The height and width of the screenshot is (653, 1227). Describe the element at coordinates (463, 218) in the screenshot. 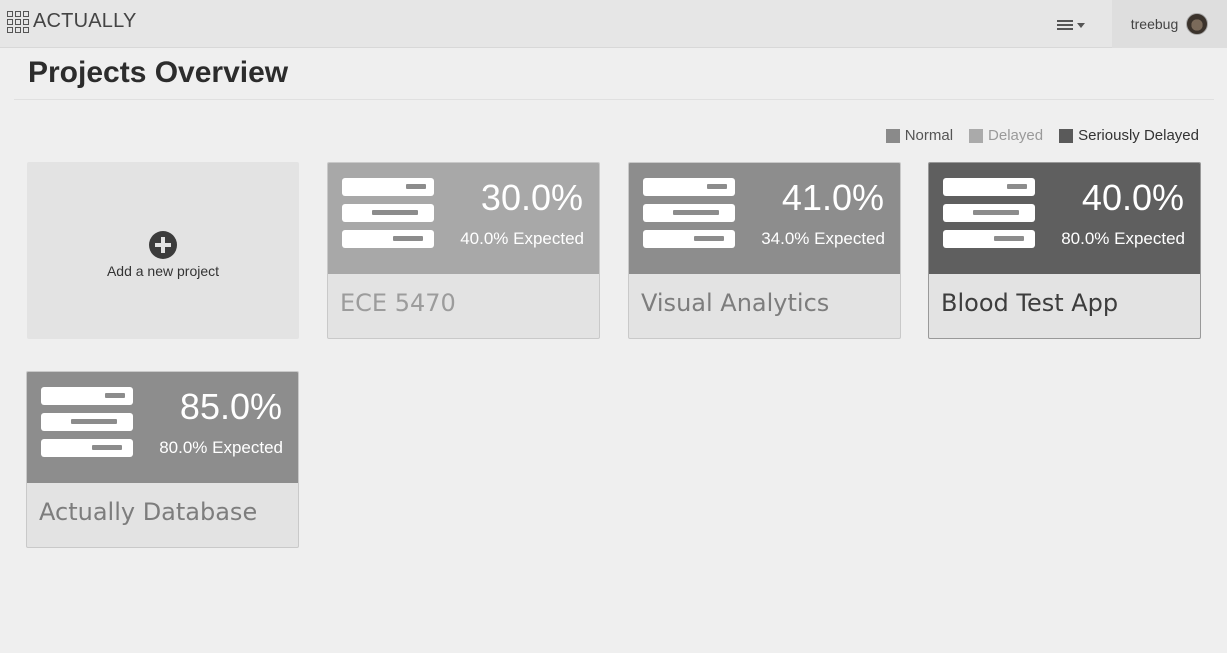

I see `project-card-header: 30.0% 40.0% Expected` at that location.